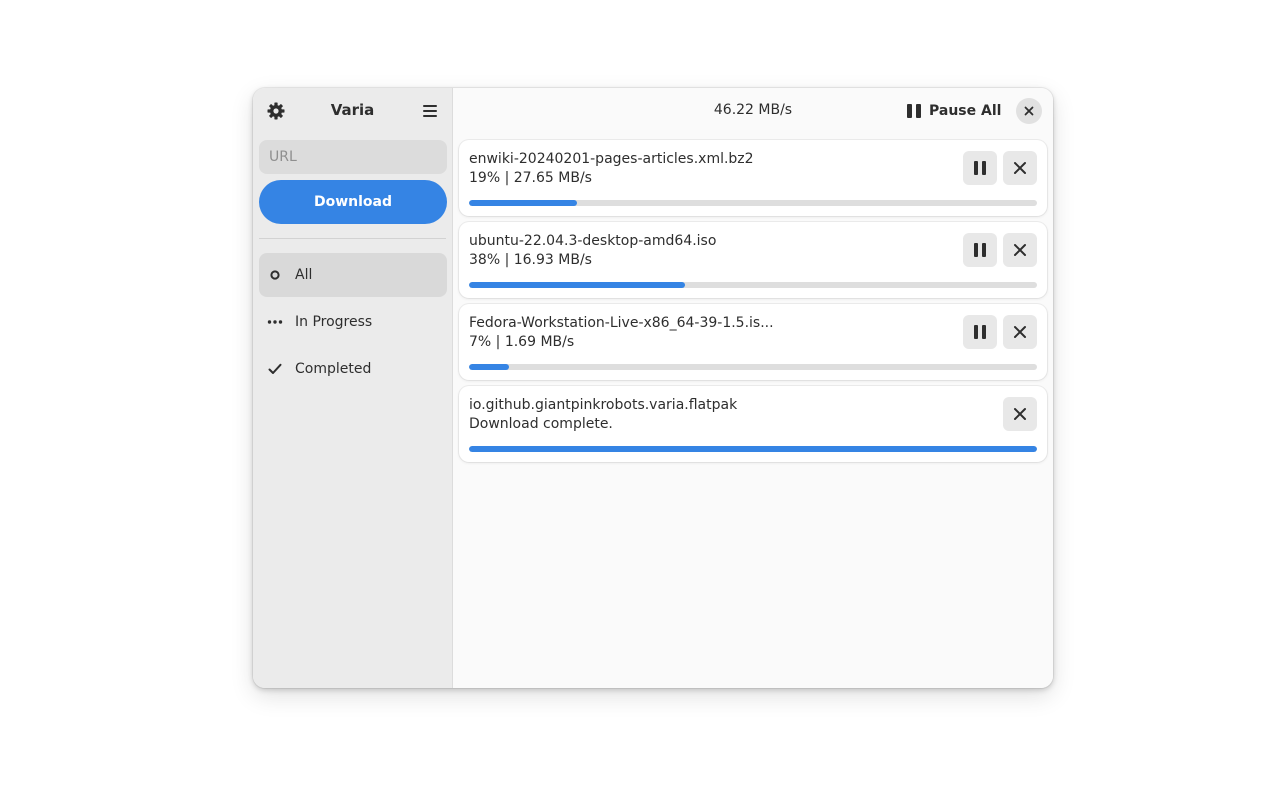  I want to click on sidebar: Varia Download All In Progress, so click(353, 388).